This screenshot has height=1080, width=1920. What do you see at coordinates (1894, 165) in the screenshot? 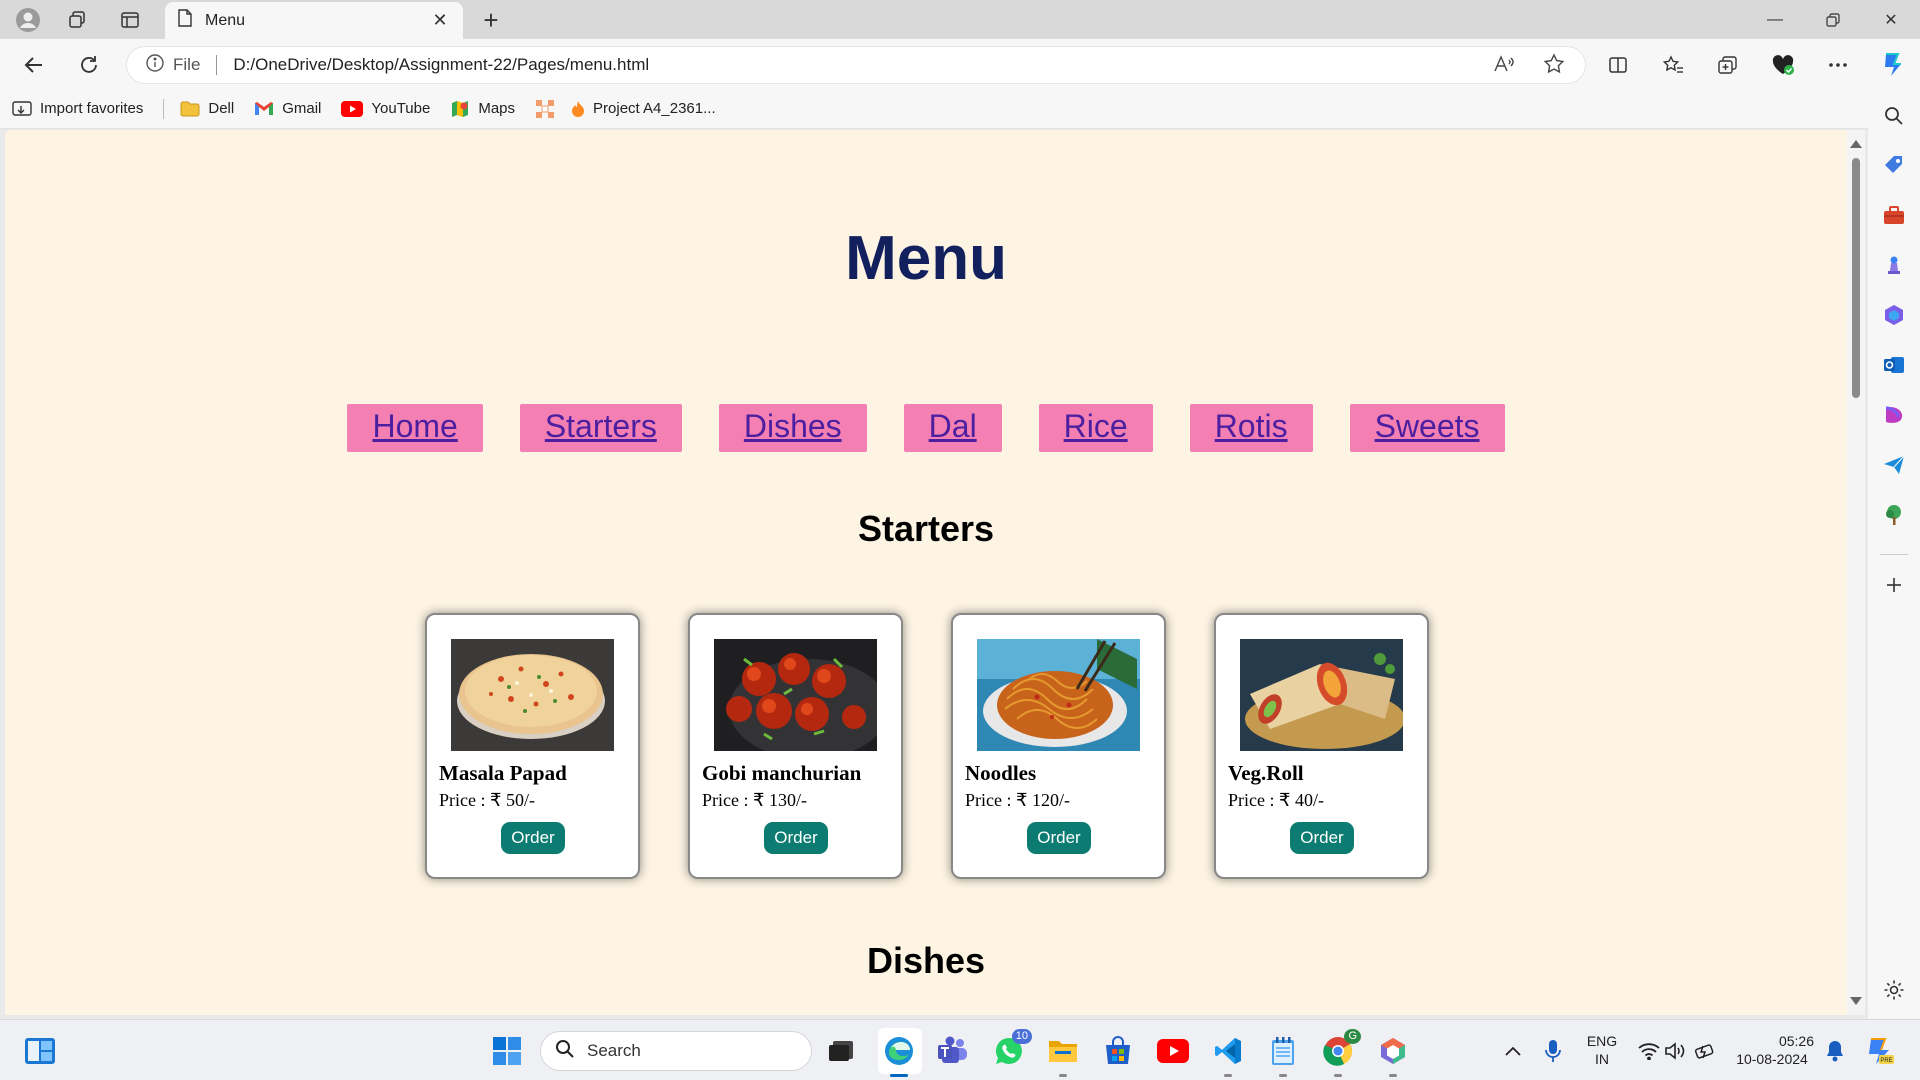
I see `shopping-tag-icon` at bounding box center [1894, 165].